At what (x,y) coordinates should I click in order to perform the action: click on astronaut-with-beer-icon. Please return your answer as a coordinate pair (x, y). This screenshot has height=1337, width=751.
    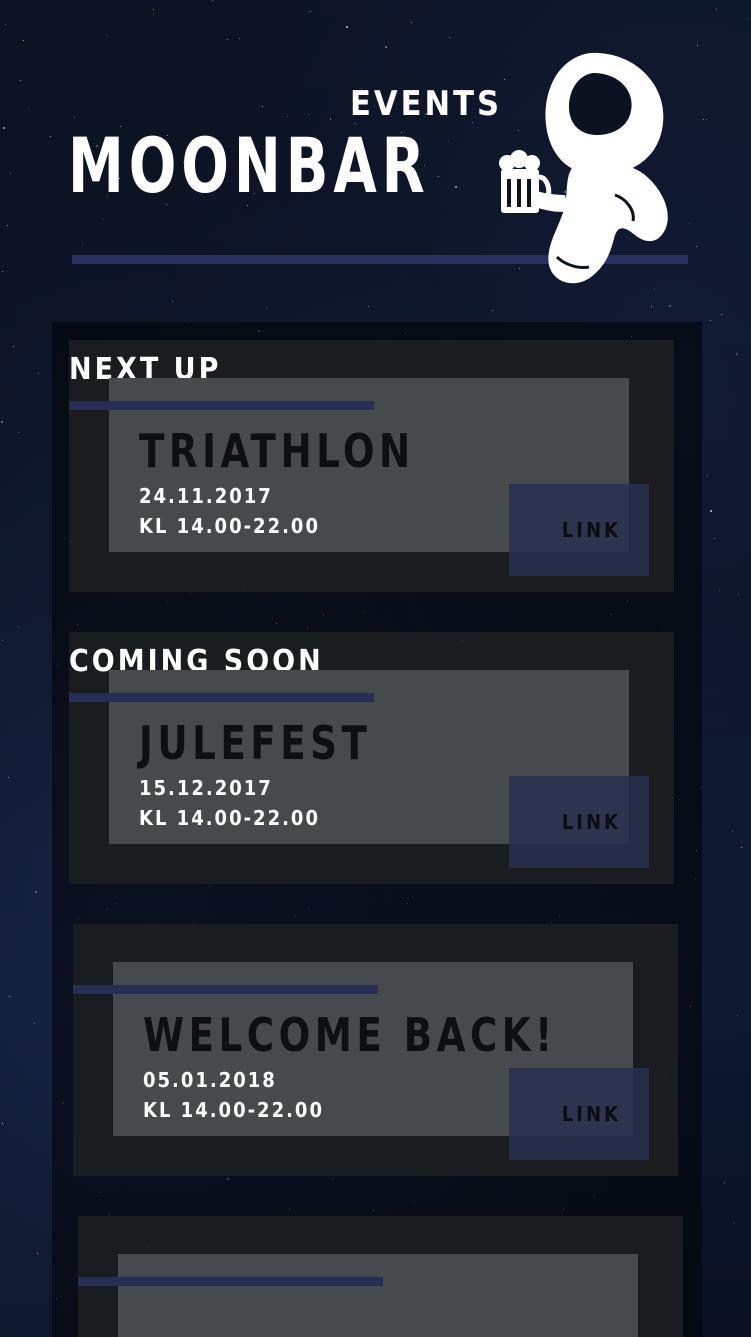
    Looking at the image, I should click on (583, 168).